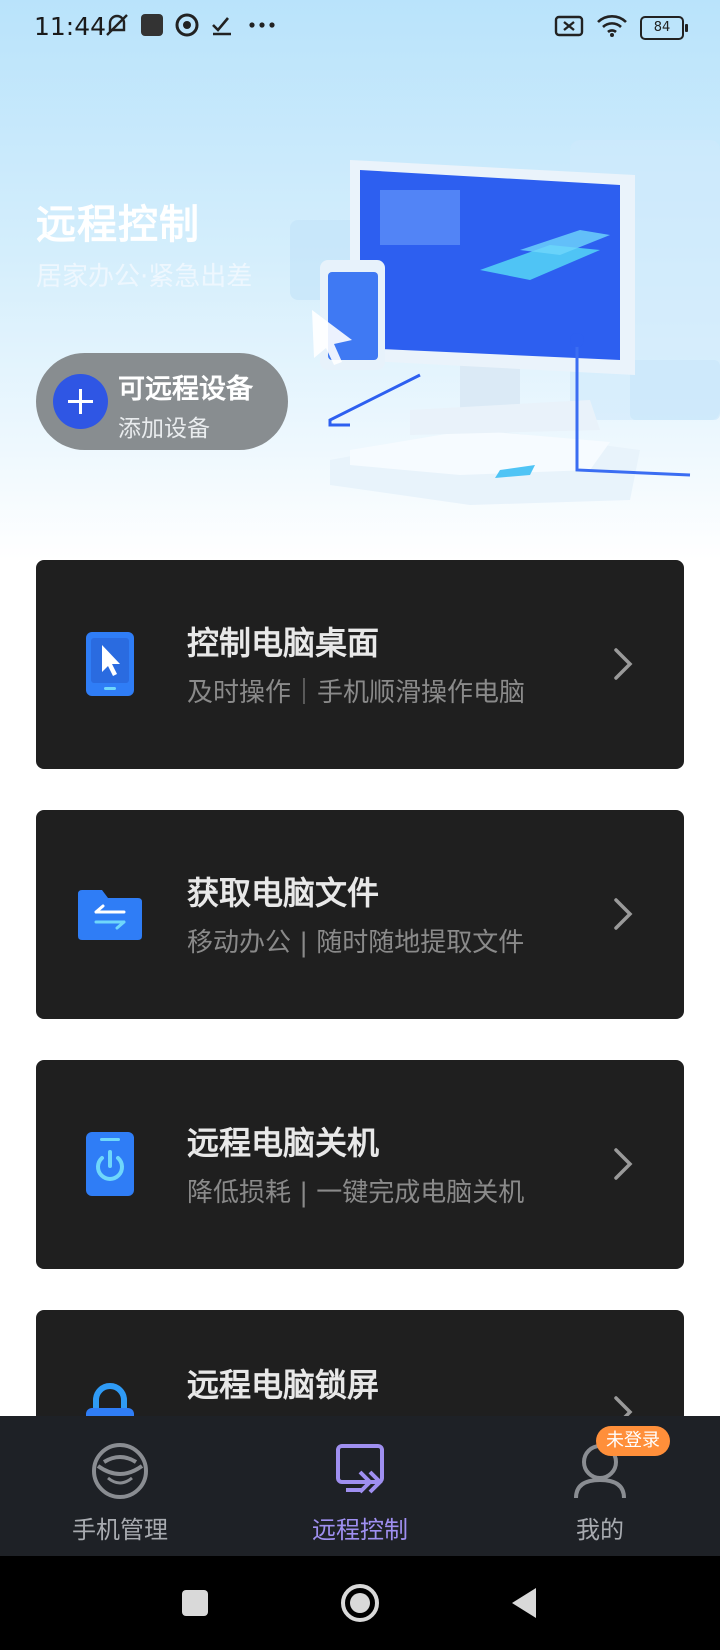 The width and height of the screenshot is (720, 1650). Describe the element at coordinates (600, 1486) in the screenshot. I see `tab-mine: 未登录 我的` at that location.